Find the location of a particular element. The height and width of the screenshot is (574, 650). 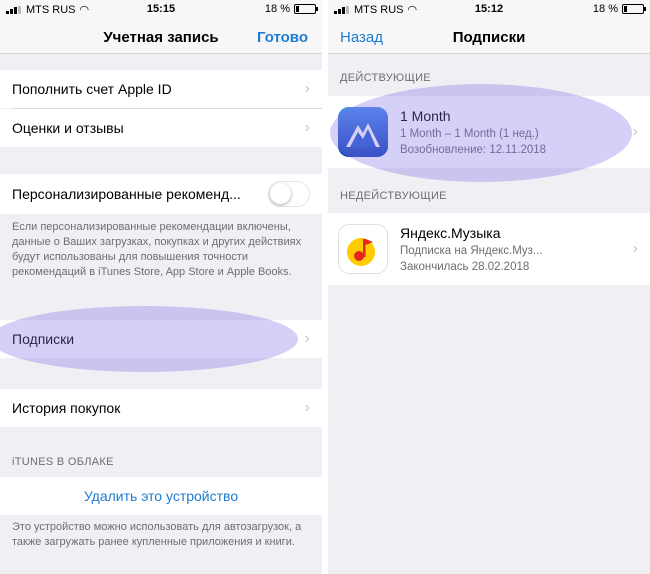

active-subscription-detail: 1 Month – 1 Month (1 нед.) is located at coordinates (469, 134).